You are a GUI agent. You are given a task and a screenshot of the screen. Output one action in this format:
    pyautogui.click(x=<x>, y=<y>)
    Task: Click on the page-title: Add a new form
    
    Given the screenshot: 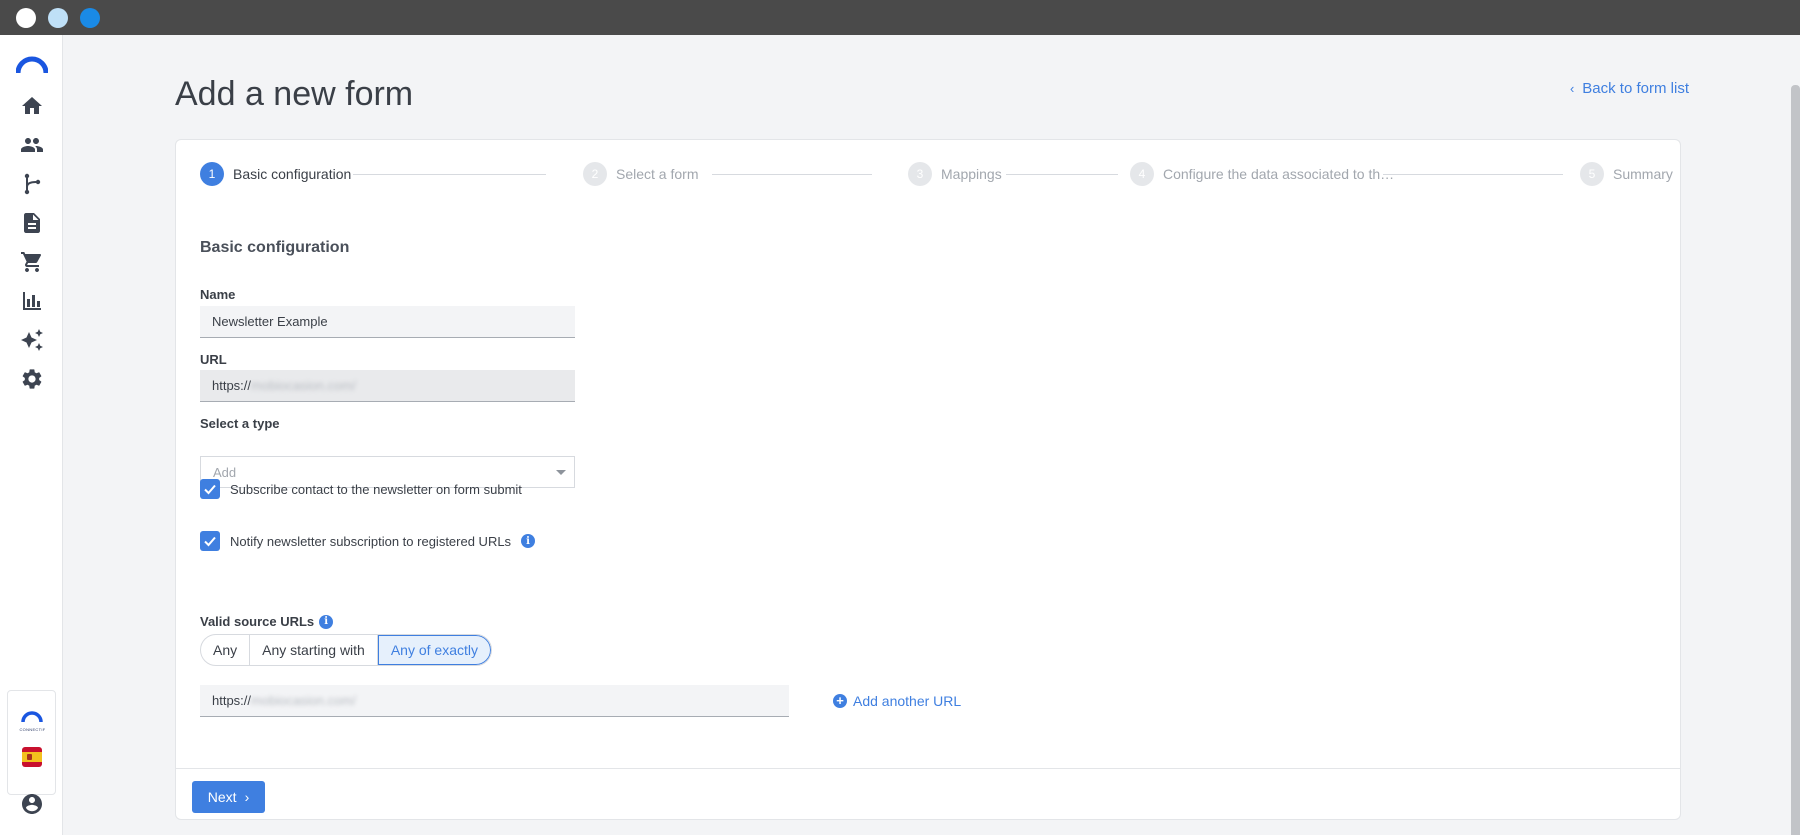 What is the action you would take?
    pyautogui.click(x=294, y=94)
    